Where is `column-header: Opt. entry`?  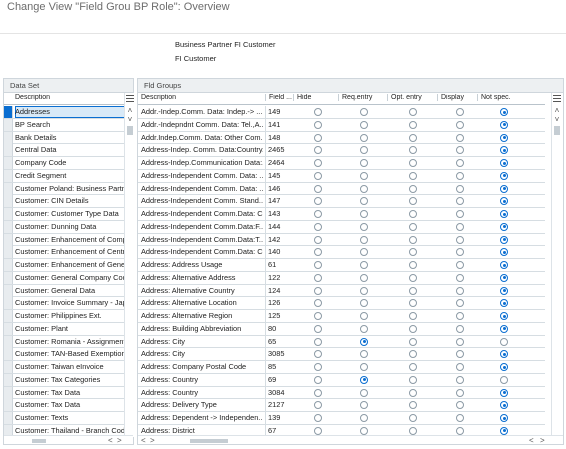
column-header: Opt. entry is located at coordinates (411, 97).